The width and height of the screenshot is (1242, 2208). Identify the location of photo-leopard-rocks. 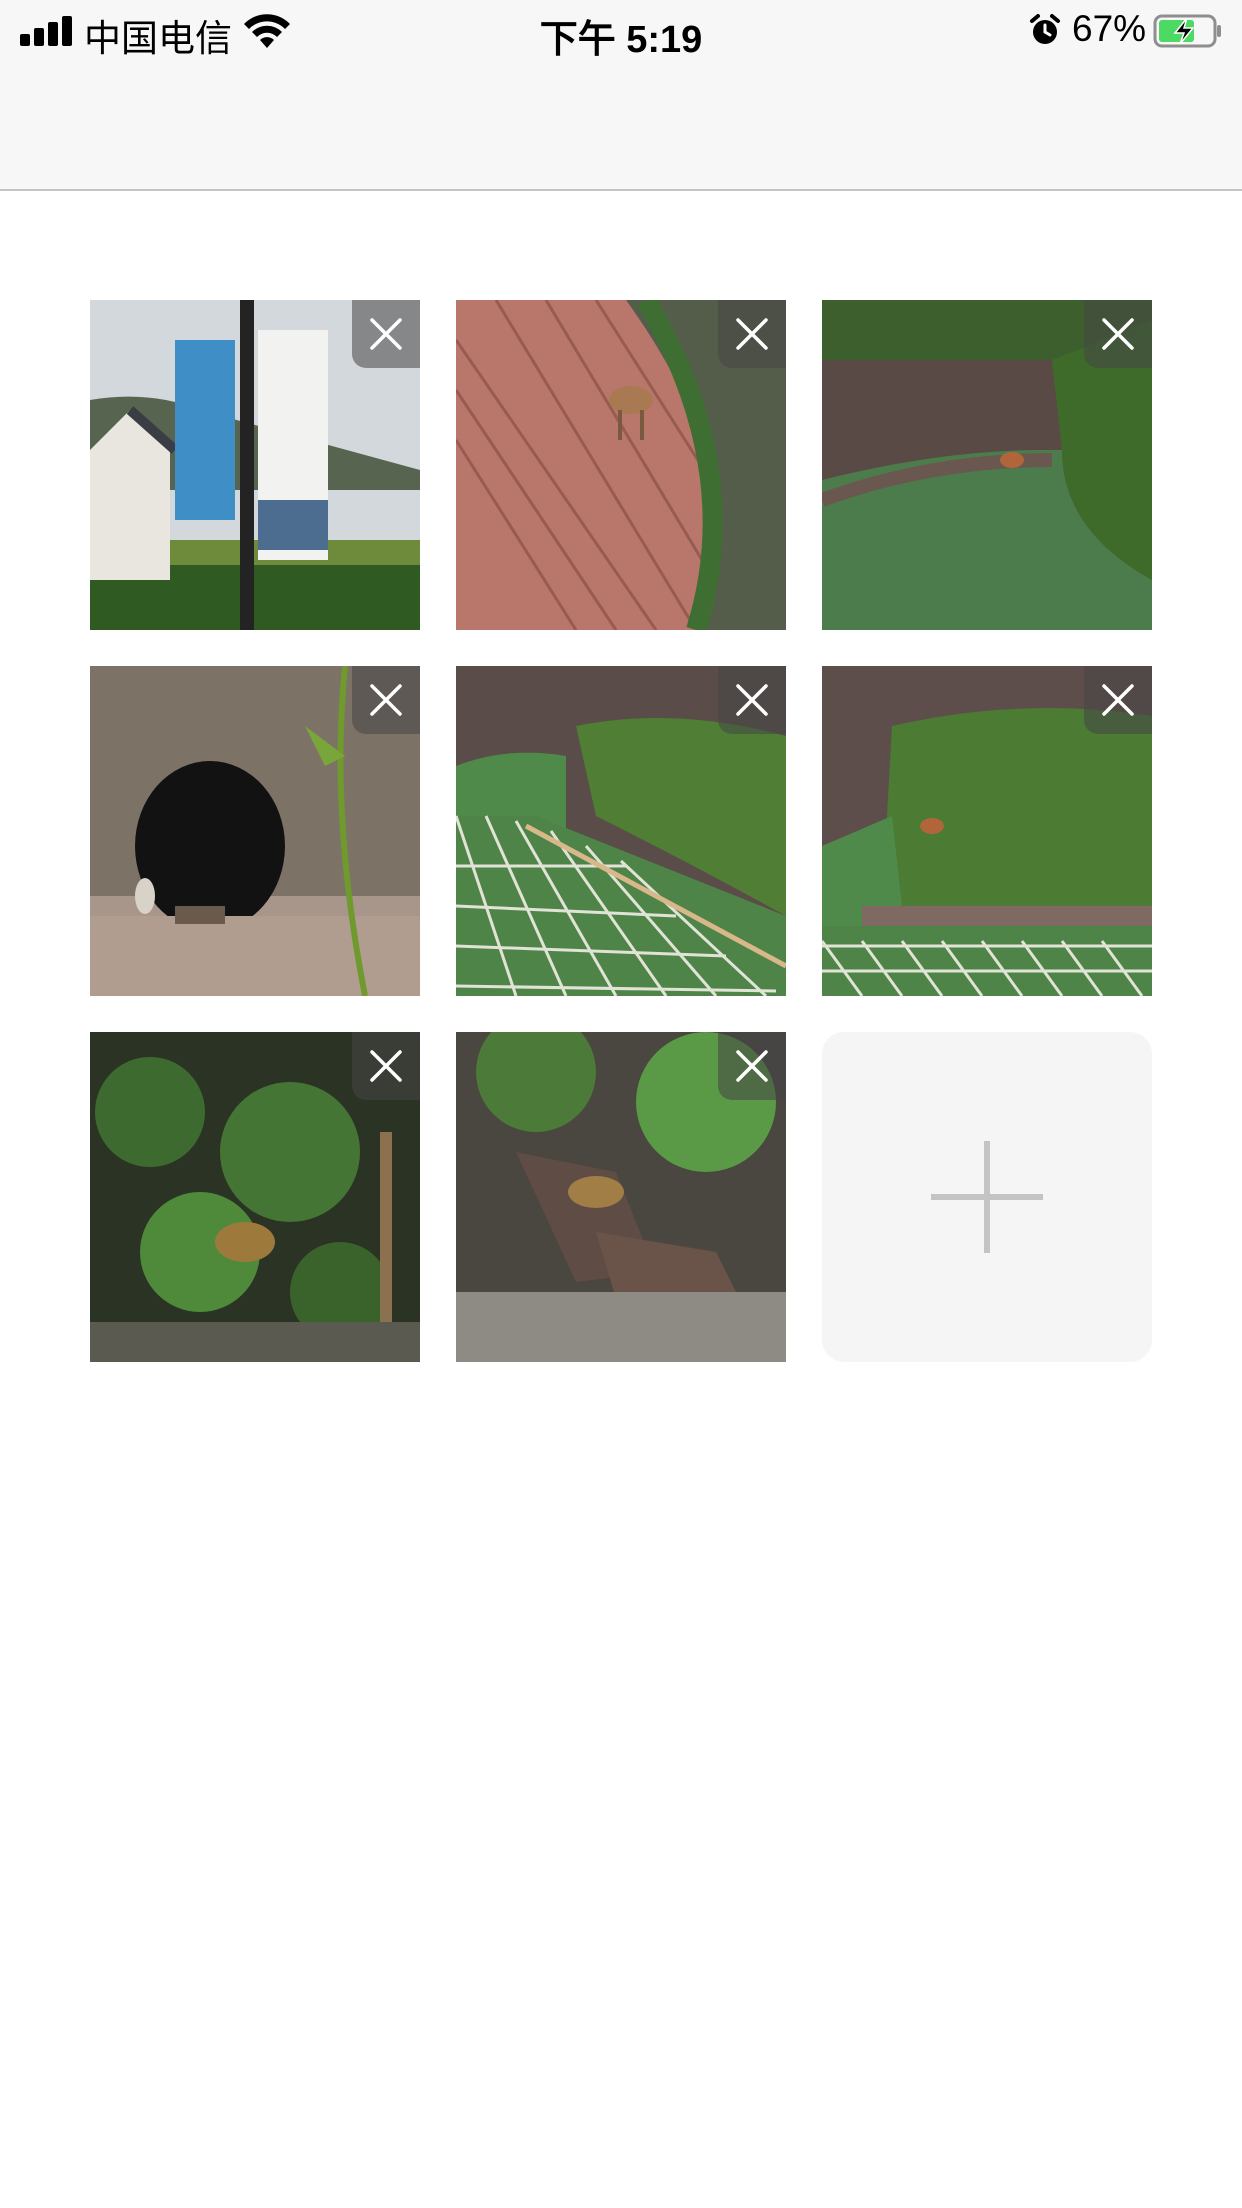
(621, 1197).